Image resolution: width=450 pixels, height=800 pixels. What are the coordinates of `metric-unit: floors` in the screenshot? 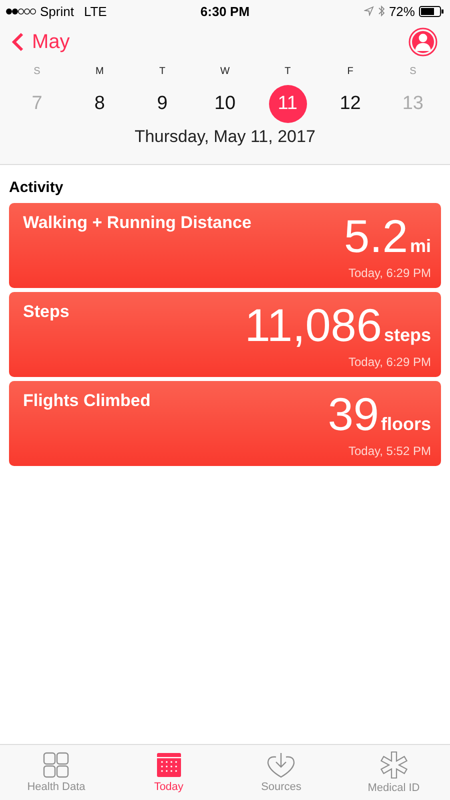 It's located at (405, 424).